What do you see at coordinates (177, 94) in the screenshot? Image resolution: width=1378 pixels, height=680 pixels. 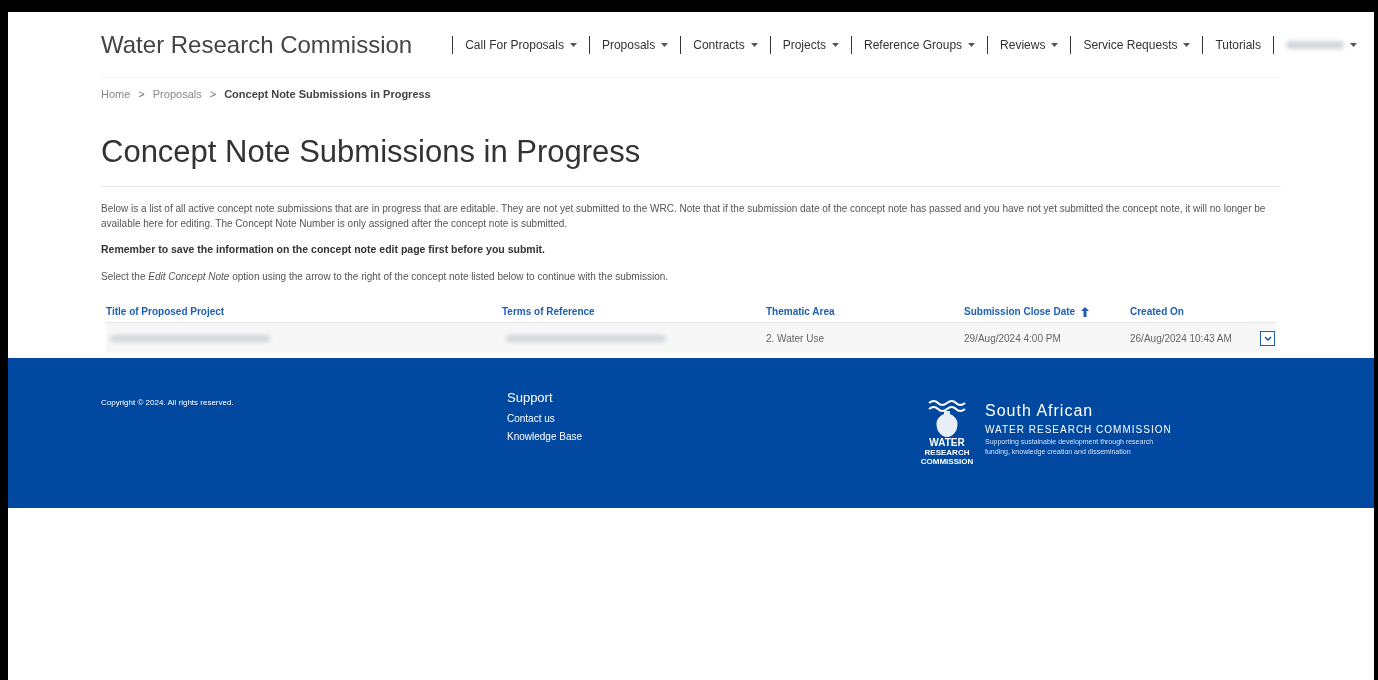 I see `breadcrumb-link: Proposals` at bounding box center [177, 94].